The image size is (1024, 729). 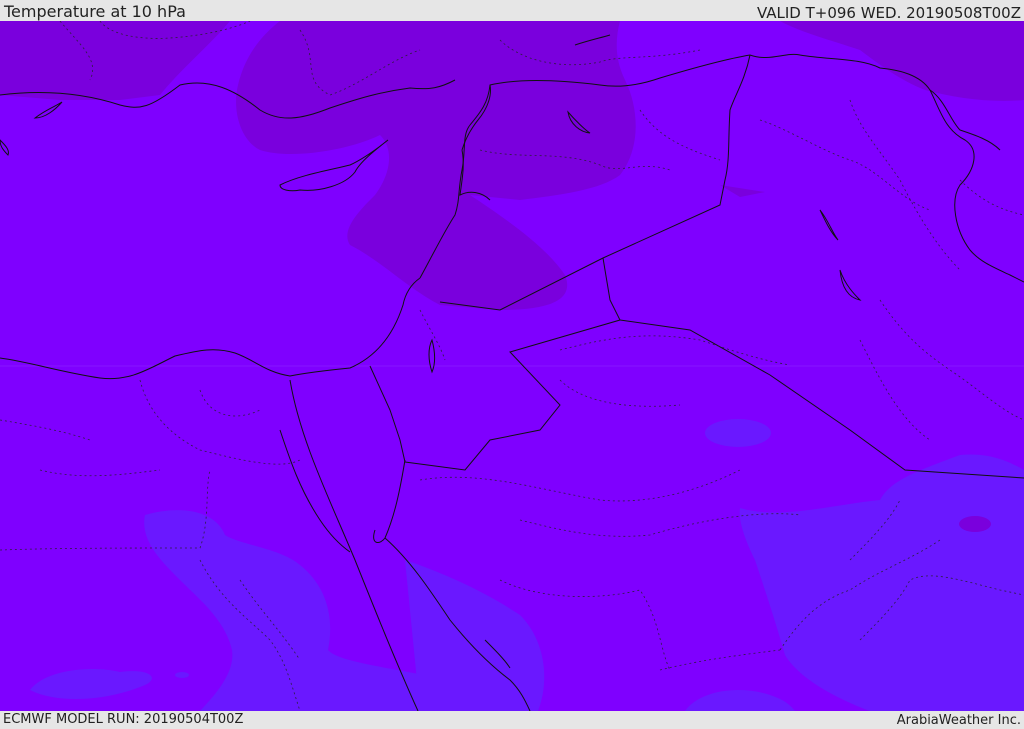 I want to click on map-title: Temperature at 10 hPa, so click(x=95, y=11).